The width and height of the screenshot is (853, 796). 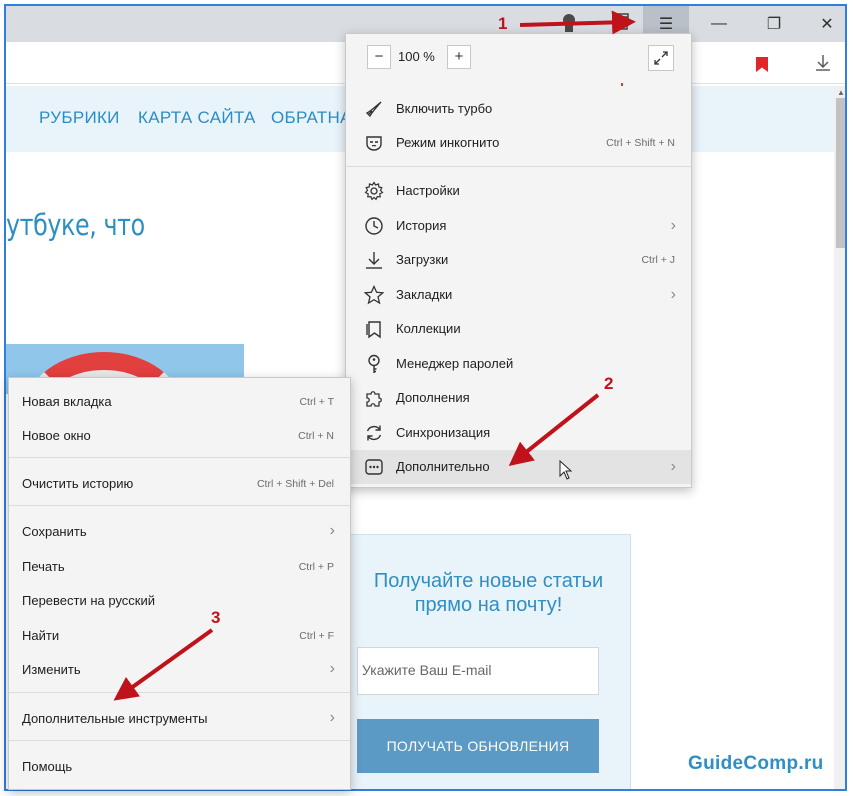 I want to click on annotation-number-2: 2, so click(x=609, y=383).